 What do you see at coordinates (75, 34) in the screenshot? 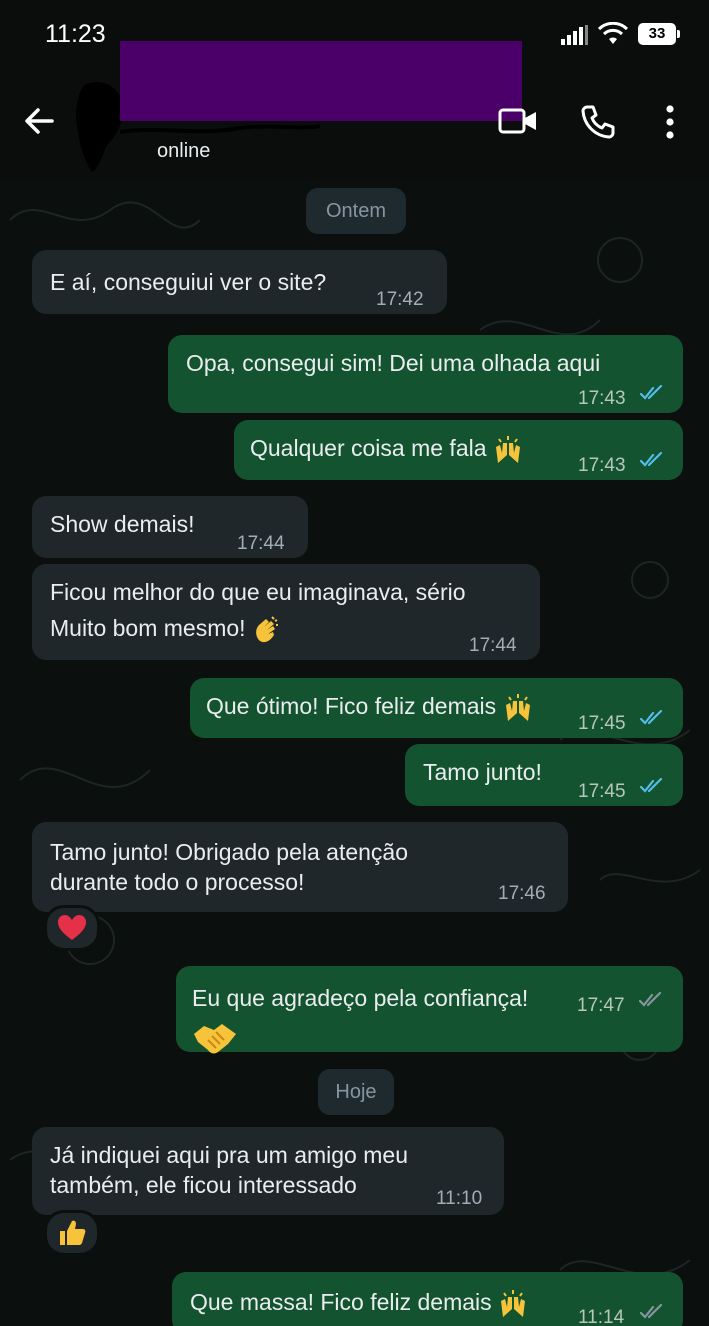
I see `status-time: 11:23` at bounding box center [75, 34].